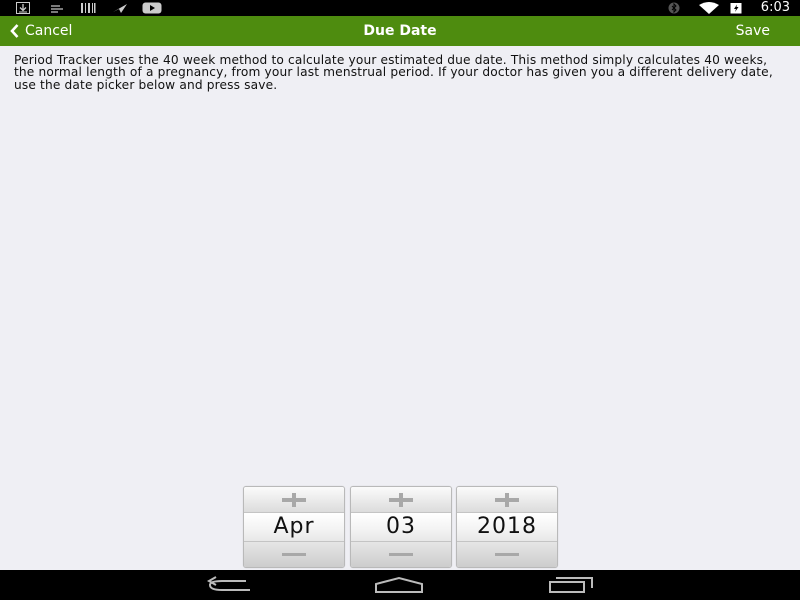  What do you see at coordinates (88, 8) in the screenshot?
I see `barcode-icon` at bounding box center [88, 8].